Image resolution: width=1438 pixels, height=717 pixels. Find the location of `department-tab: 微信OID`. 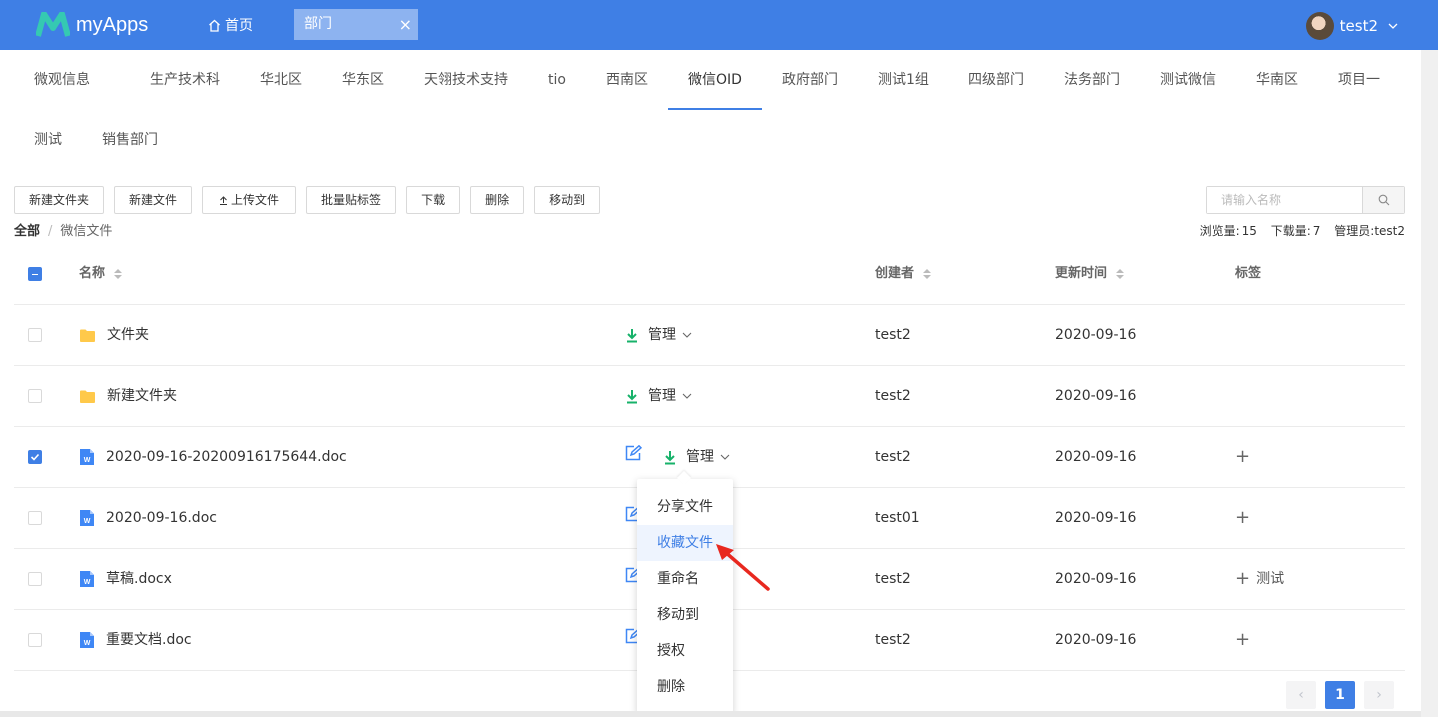

department-tab: 微信OID is located at coordinates (715, 80).